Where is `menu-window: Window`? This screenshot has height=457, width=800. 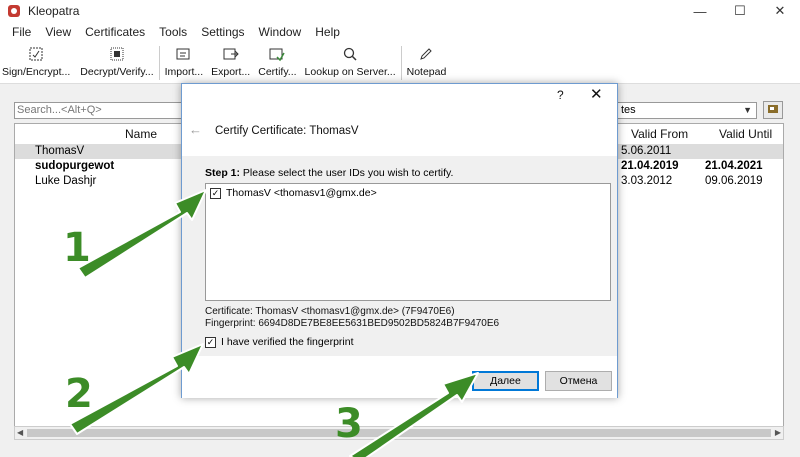
menu-window: Window is located at coordinates (280, 32).